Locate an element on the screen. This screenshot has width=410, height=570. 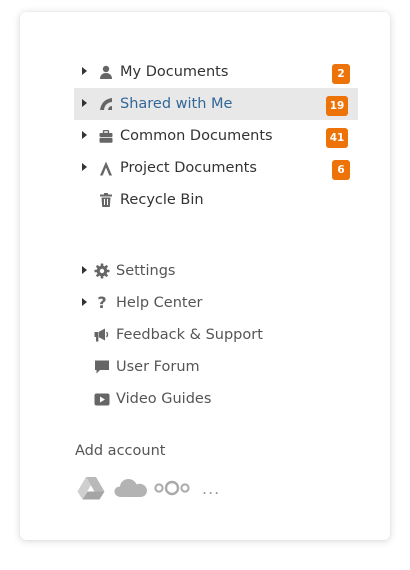
project-icon is located at coordinates (106, 168).